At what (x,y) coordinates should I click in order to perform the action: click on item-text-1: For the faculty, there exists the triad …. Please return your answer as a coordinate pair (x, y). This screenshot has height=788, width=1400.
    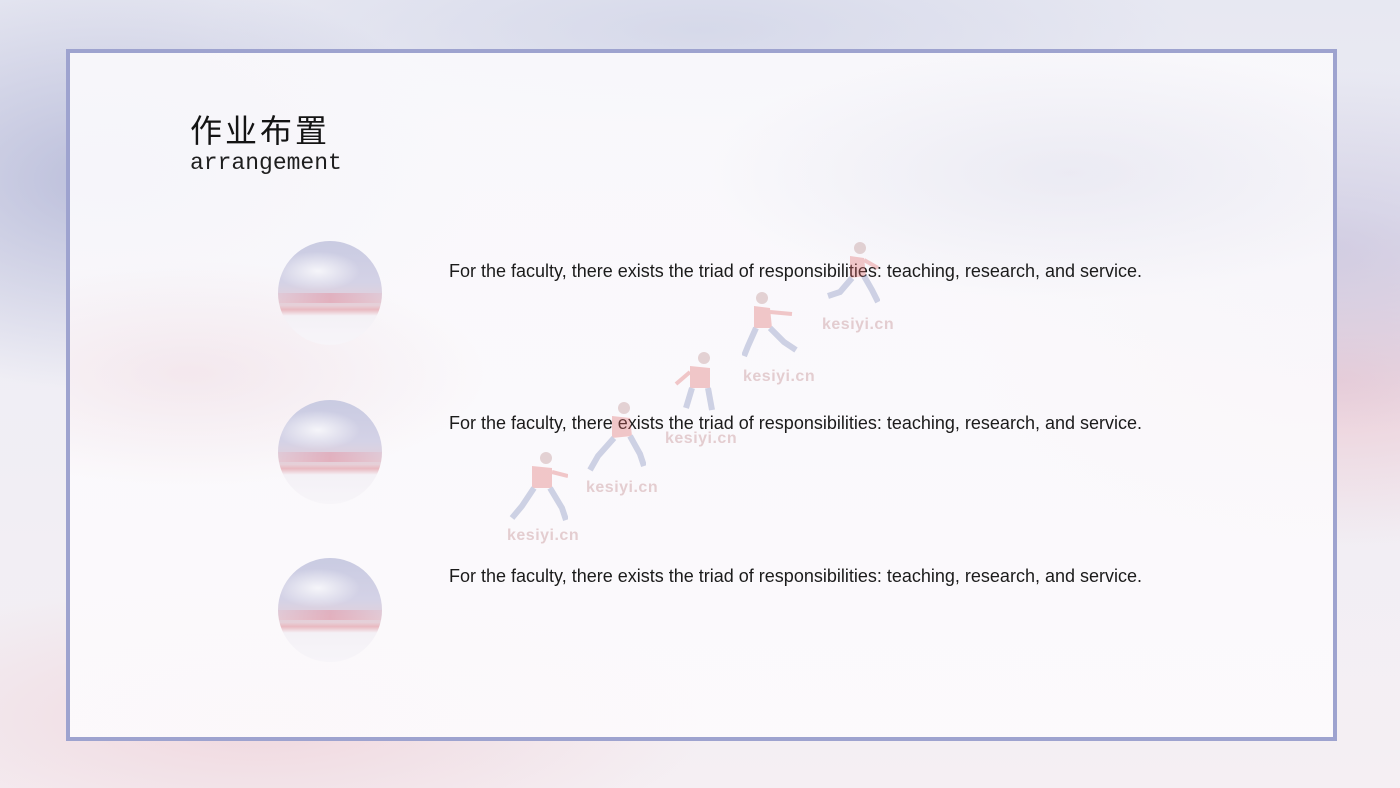
    Looking at the image, I should click on (795, 271).